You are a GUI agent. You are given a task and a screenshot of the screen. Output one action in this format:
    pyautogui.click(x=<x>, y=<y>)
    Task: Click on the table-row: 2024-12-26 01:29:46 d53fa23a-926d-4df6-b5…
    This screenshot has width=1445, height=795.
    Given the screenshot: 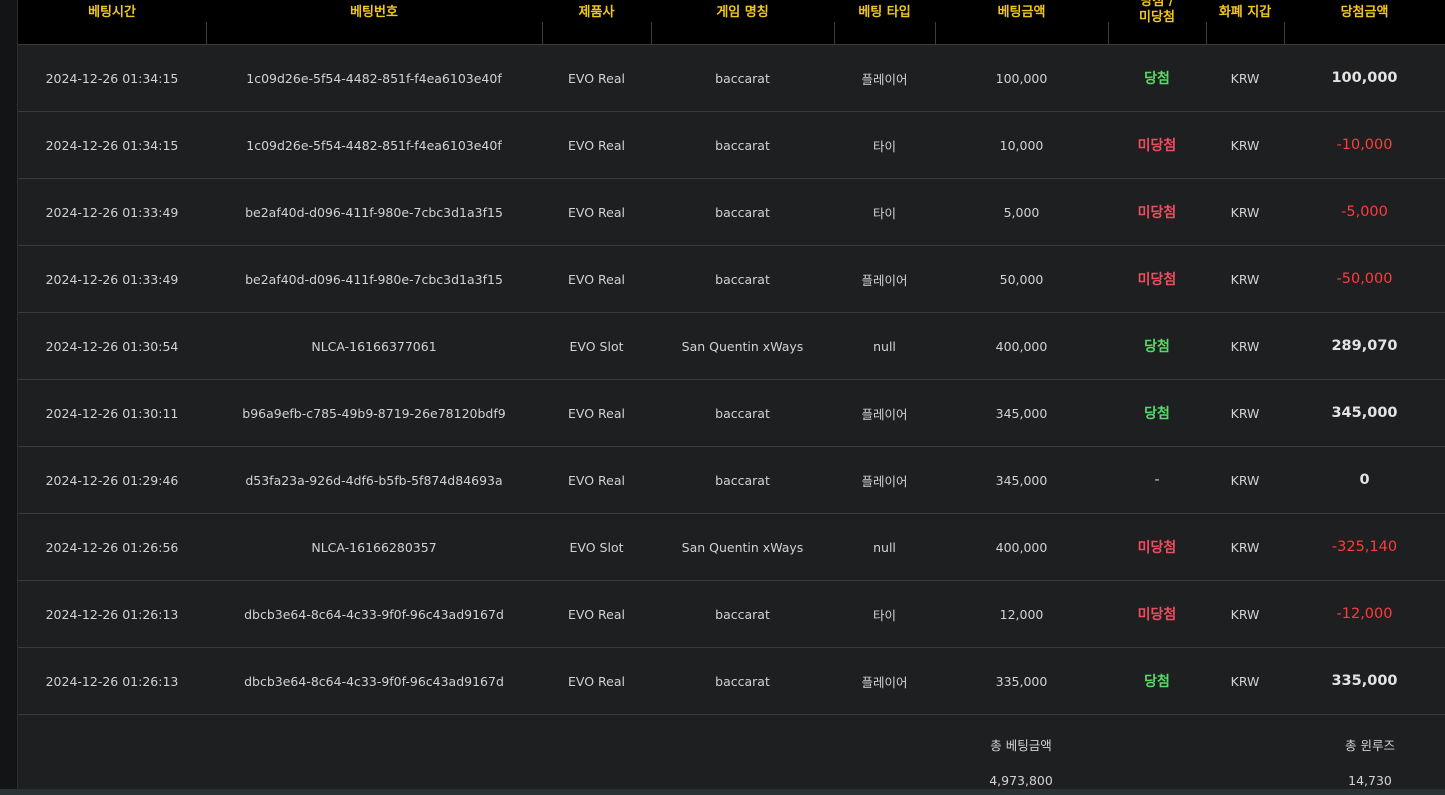 What is the action you would take?
    pyautogui.click(x=731, y=480)
    